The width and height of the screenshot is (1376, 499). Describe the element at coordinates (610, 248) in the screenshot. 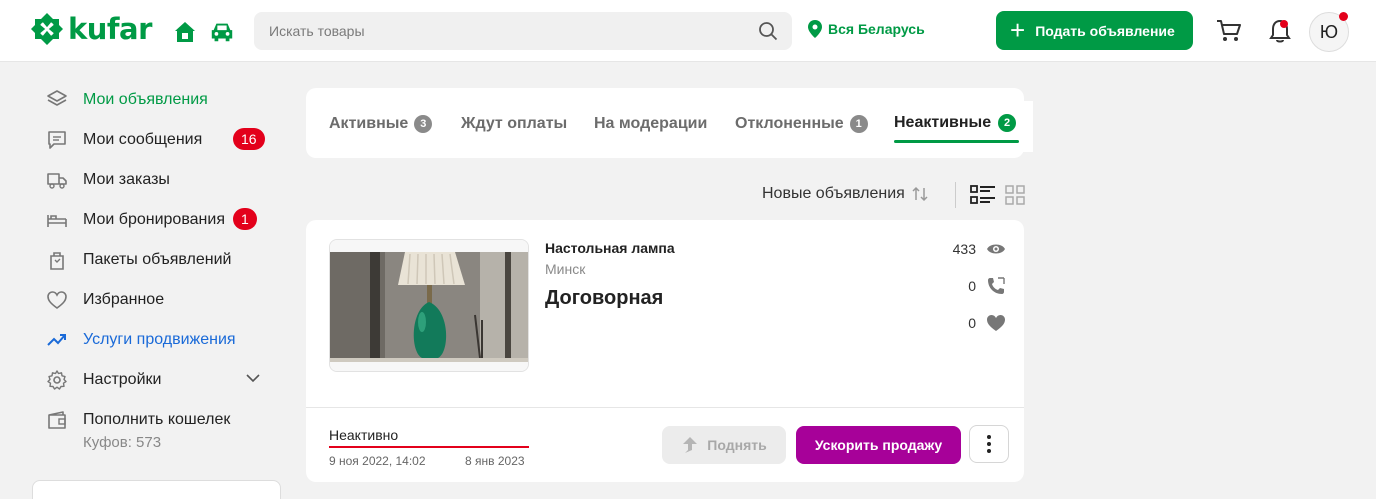

I see `ad-title: Настольная лампа` at that location.